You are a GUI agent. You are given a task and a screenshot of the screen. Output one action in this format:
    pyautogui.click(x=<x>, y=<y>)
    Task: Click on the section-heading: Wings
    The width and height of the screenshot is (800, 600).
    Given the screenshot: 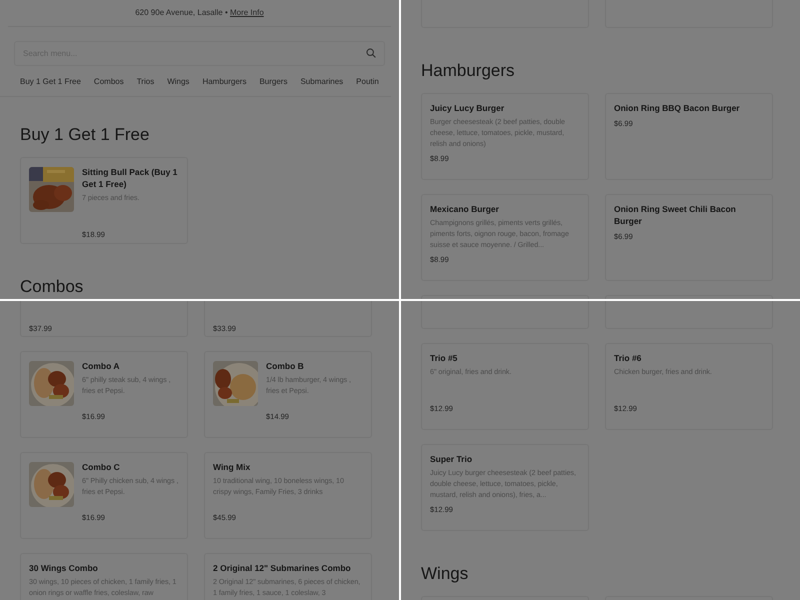 What is the action you would take?
    pyautogui.click(x=445, y=574)
    